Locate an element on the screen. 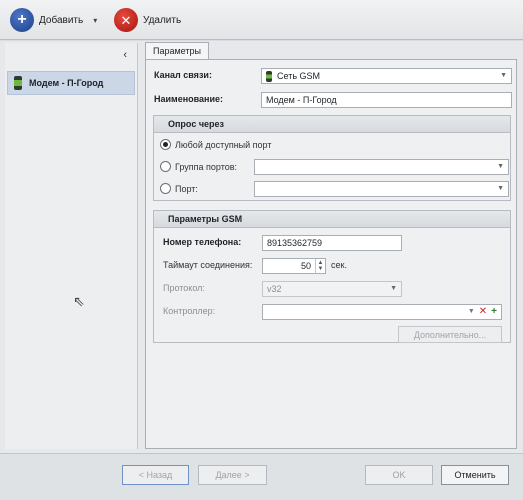 This screenshot has width=523, height=500. controller-label: Контроллер: is located at coordinates (189, 311).